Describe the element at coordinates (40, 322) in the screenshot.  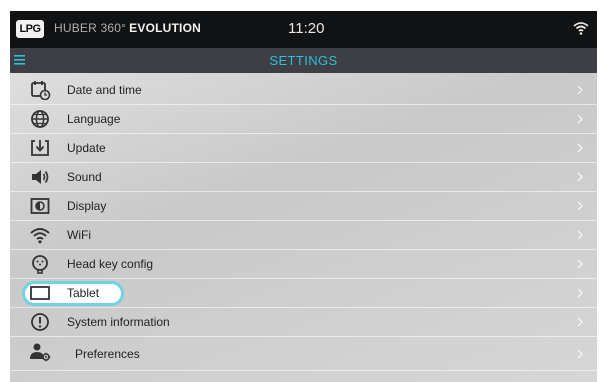
I see `info-icon` at that location.